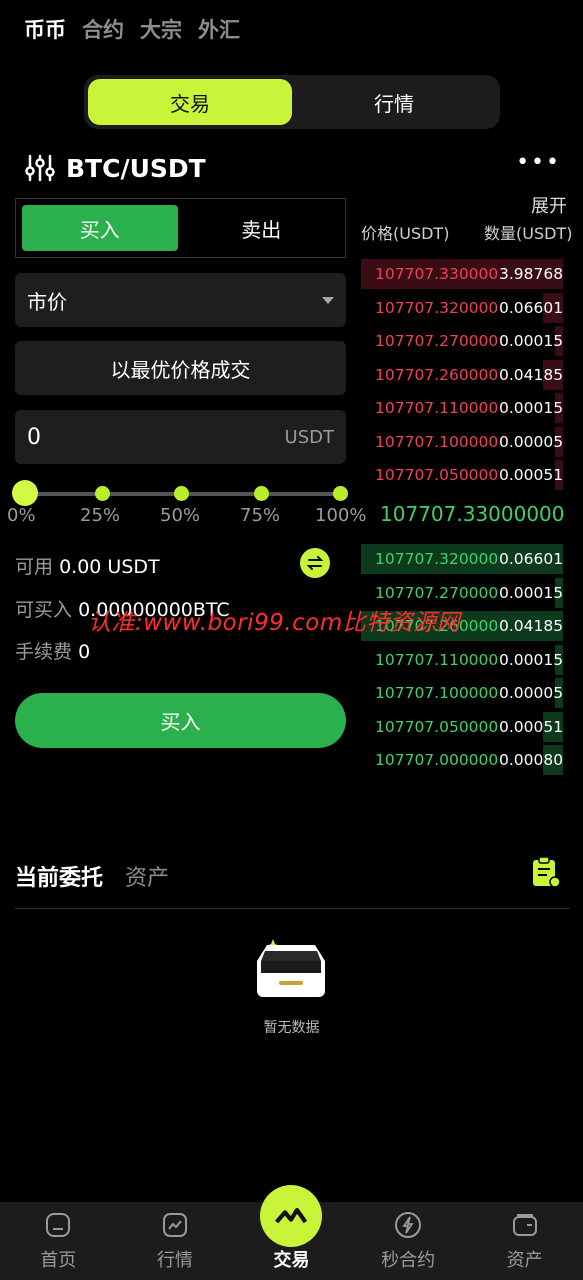  I want to click on segment-trade: 交易, so click(190, 102).